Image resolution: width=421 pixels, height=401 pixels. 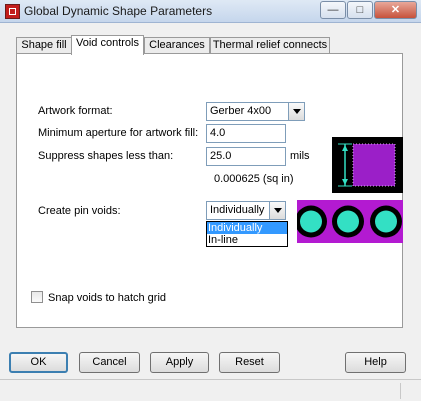 I want to click on pin-voids-preview, so click(x=350, y=221).